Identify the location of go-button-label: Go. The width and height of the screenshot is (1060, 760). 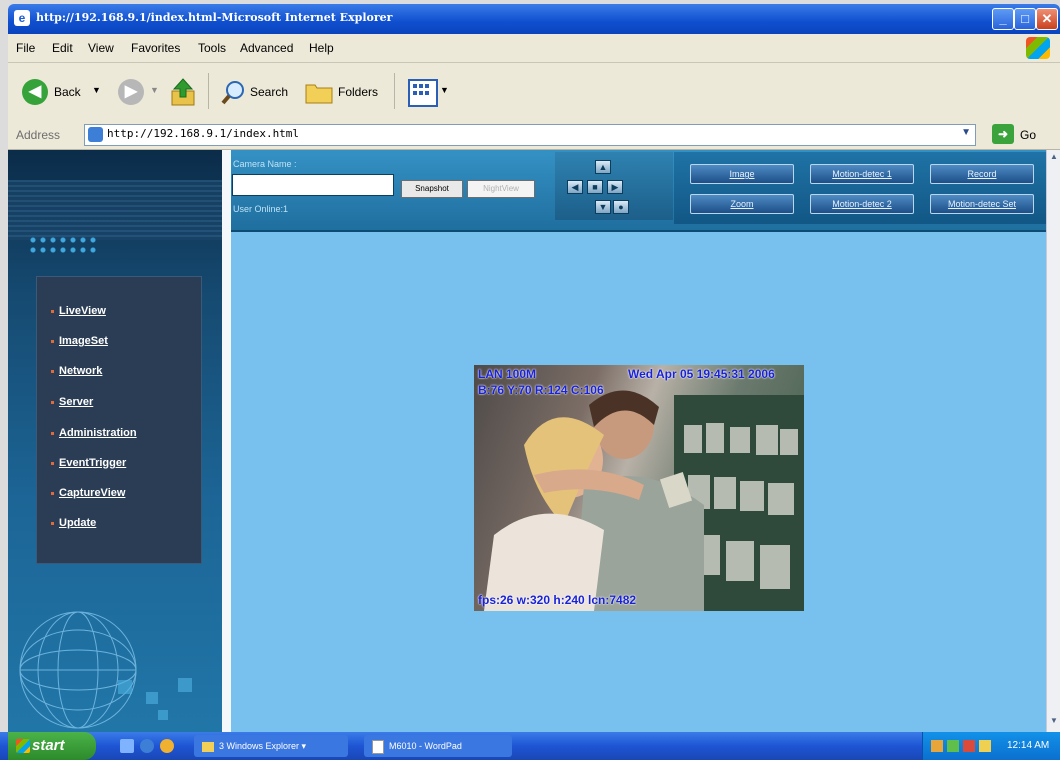
(1028, 135).